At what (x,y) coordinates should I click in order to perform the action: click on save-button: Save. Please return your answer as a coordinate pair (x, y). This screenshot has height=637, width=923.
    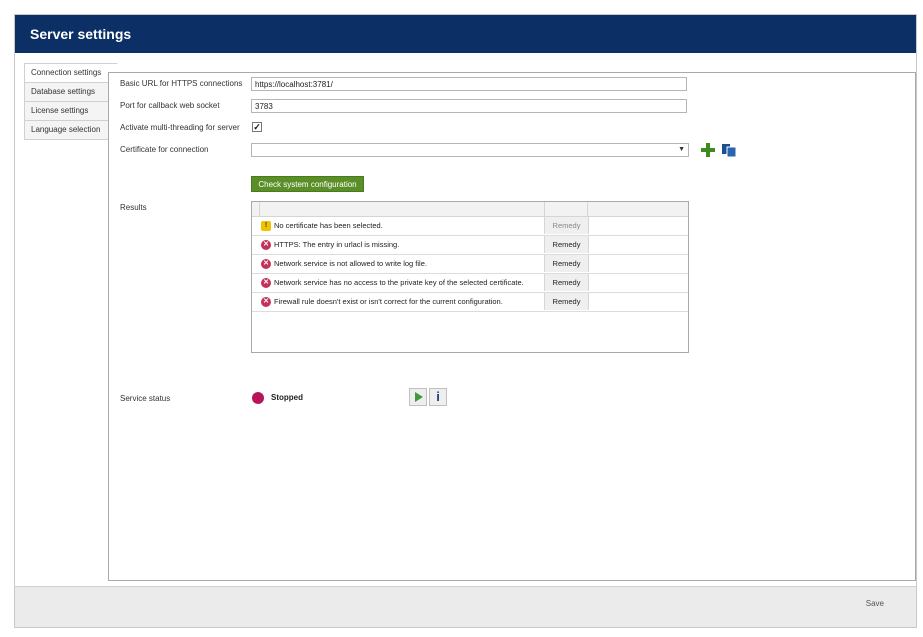
    Looking at the image, I should click on (875, 603).